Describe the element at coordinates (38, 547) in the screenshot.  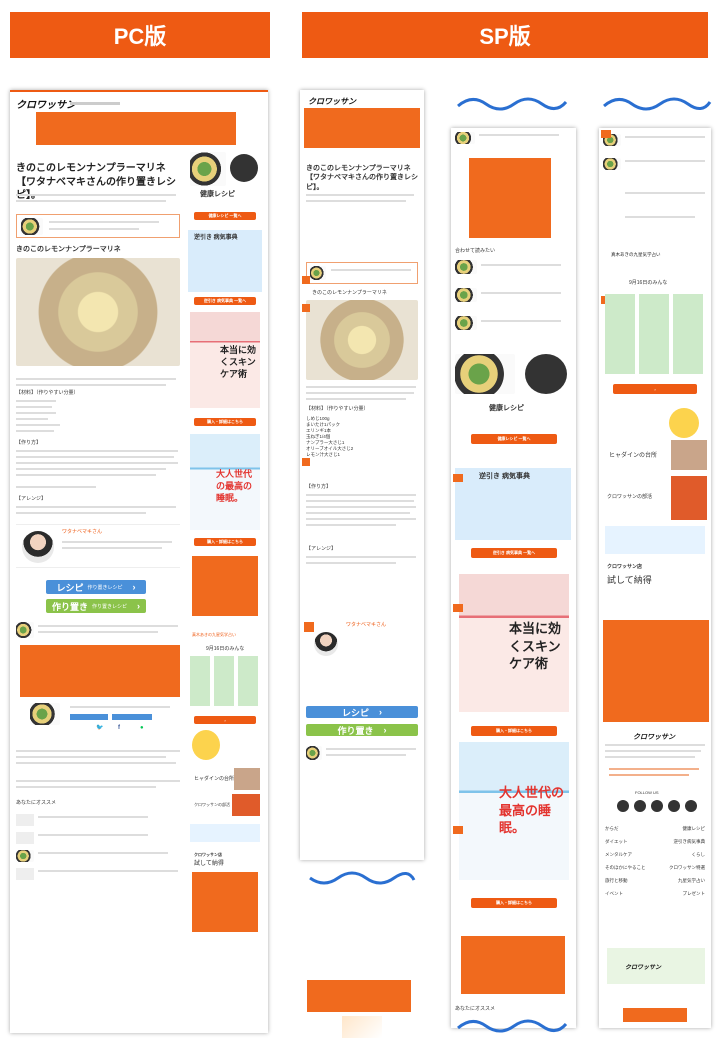
I see `pc-author-avatar` at that location.